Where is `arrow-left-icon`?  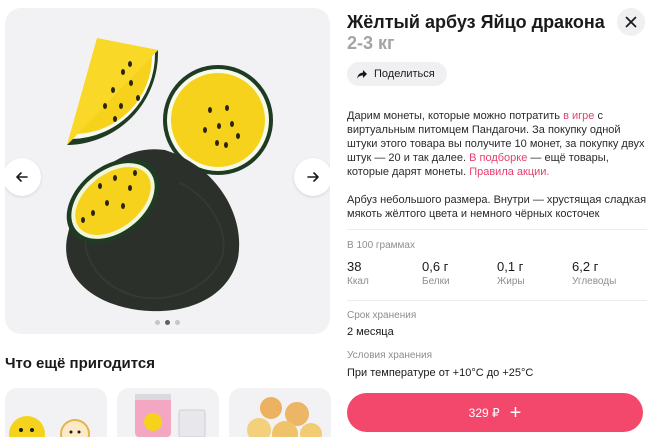
arrow-left-icon is located at coordinates (22, 177).